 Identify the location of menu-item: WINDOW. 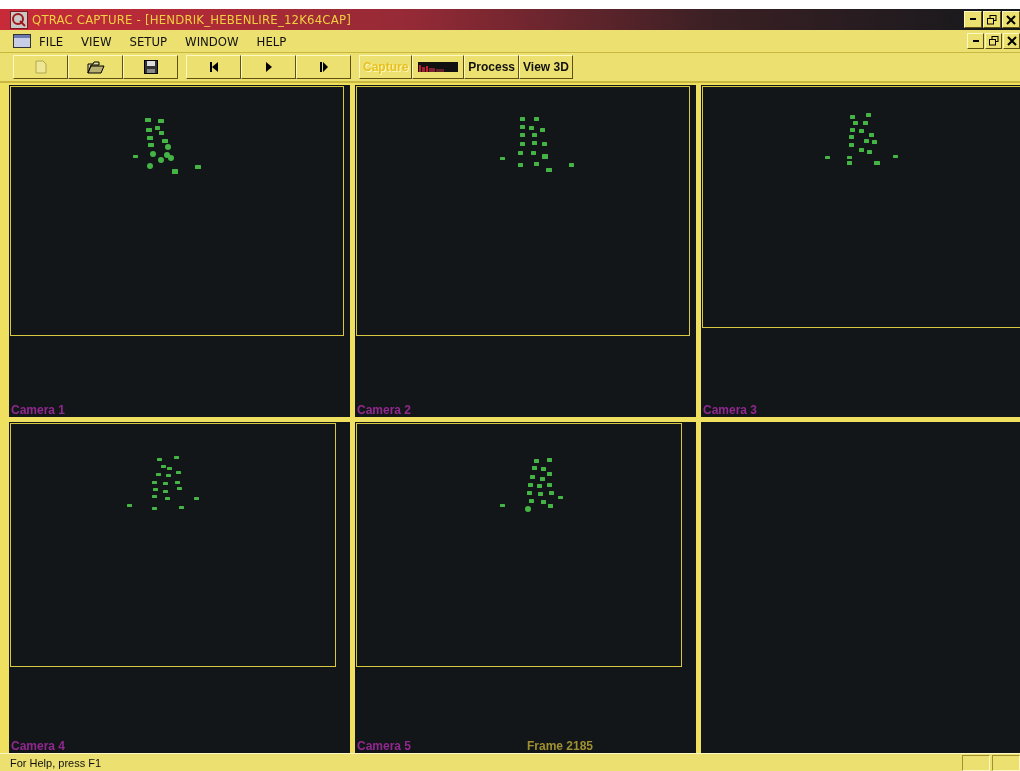
(212, 41).